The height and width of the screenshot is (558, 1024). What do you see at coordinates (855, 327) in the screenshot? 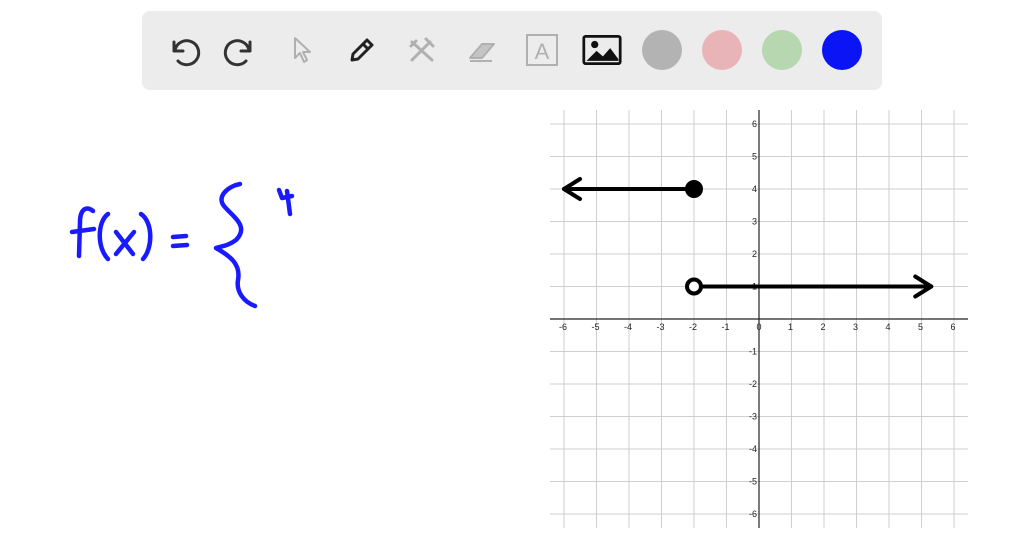
I see `x-tick-label: 3` at bounding box center [855, 327].